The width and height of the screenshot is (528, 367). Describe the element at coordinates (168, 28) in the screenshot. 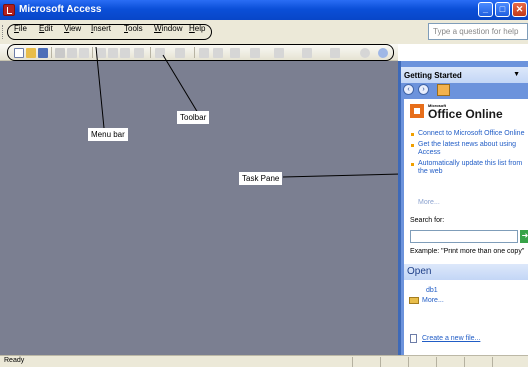

I see `menu-window: Window` at that location.